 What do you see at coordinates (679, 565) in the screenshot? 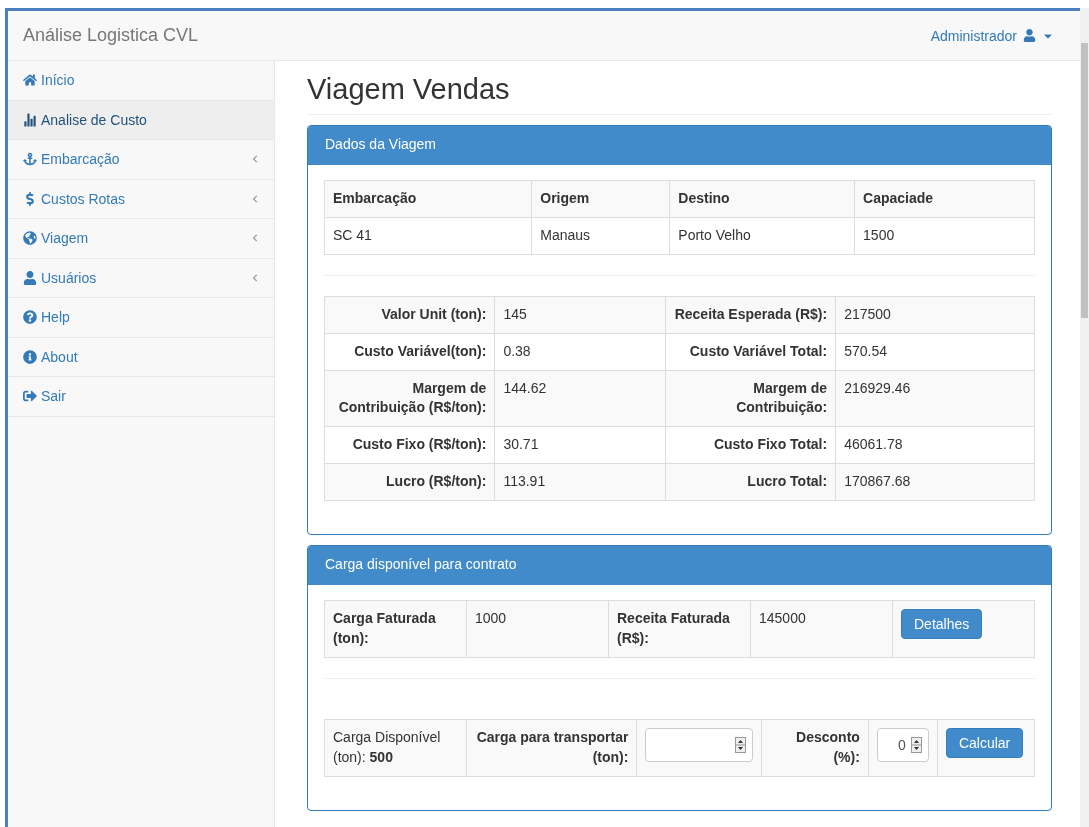
I see `panel-title: Carga disponível para contrato` at bounding box center [679, 565].